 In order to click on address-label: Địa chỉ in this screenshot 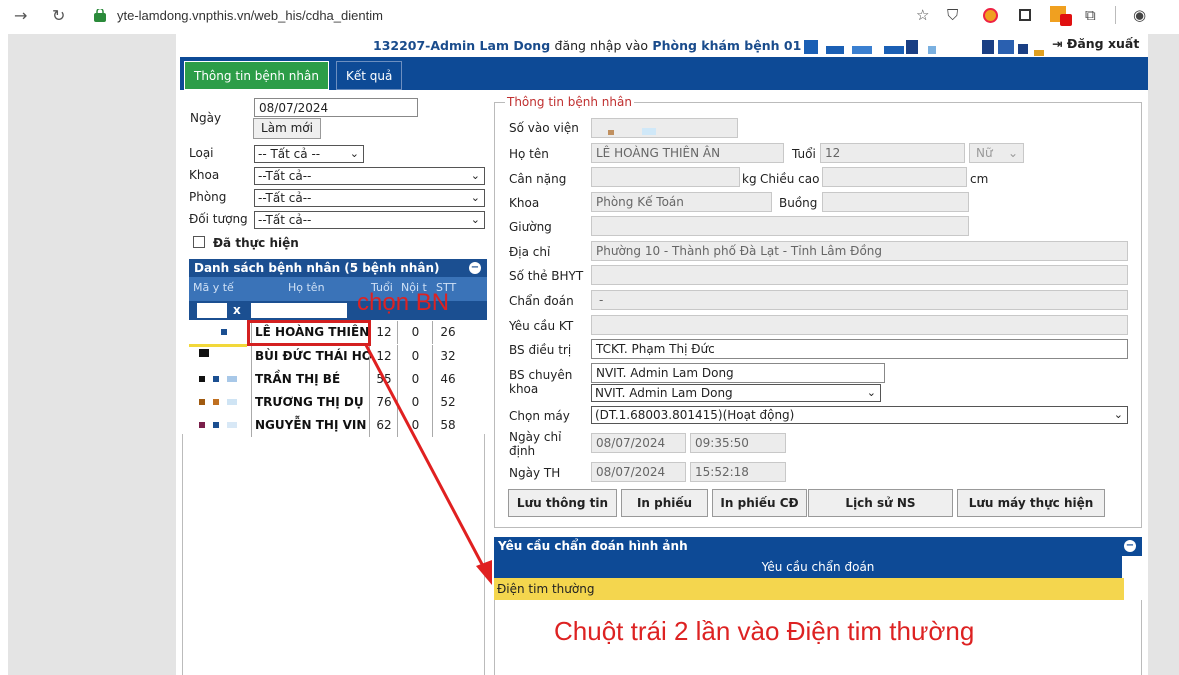, I will do `click(530, 252)`.